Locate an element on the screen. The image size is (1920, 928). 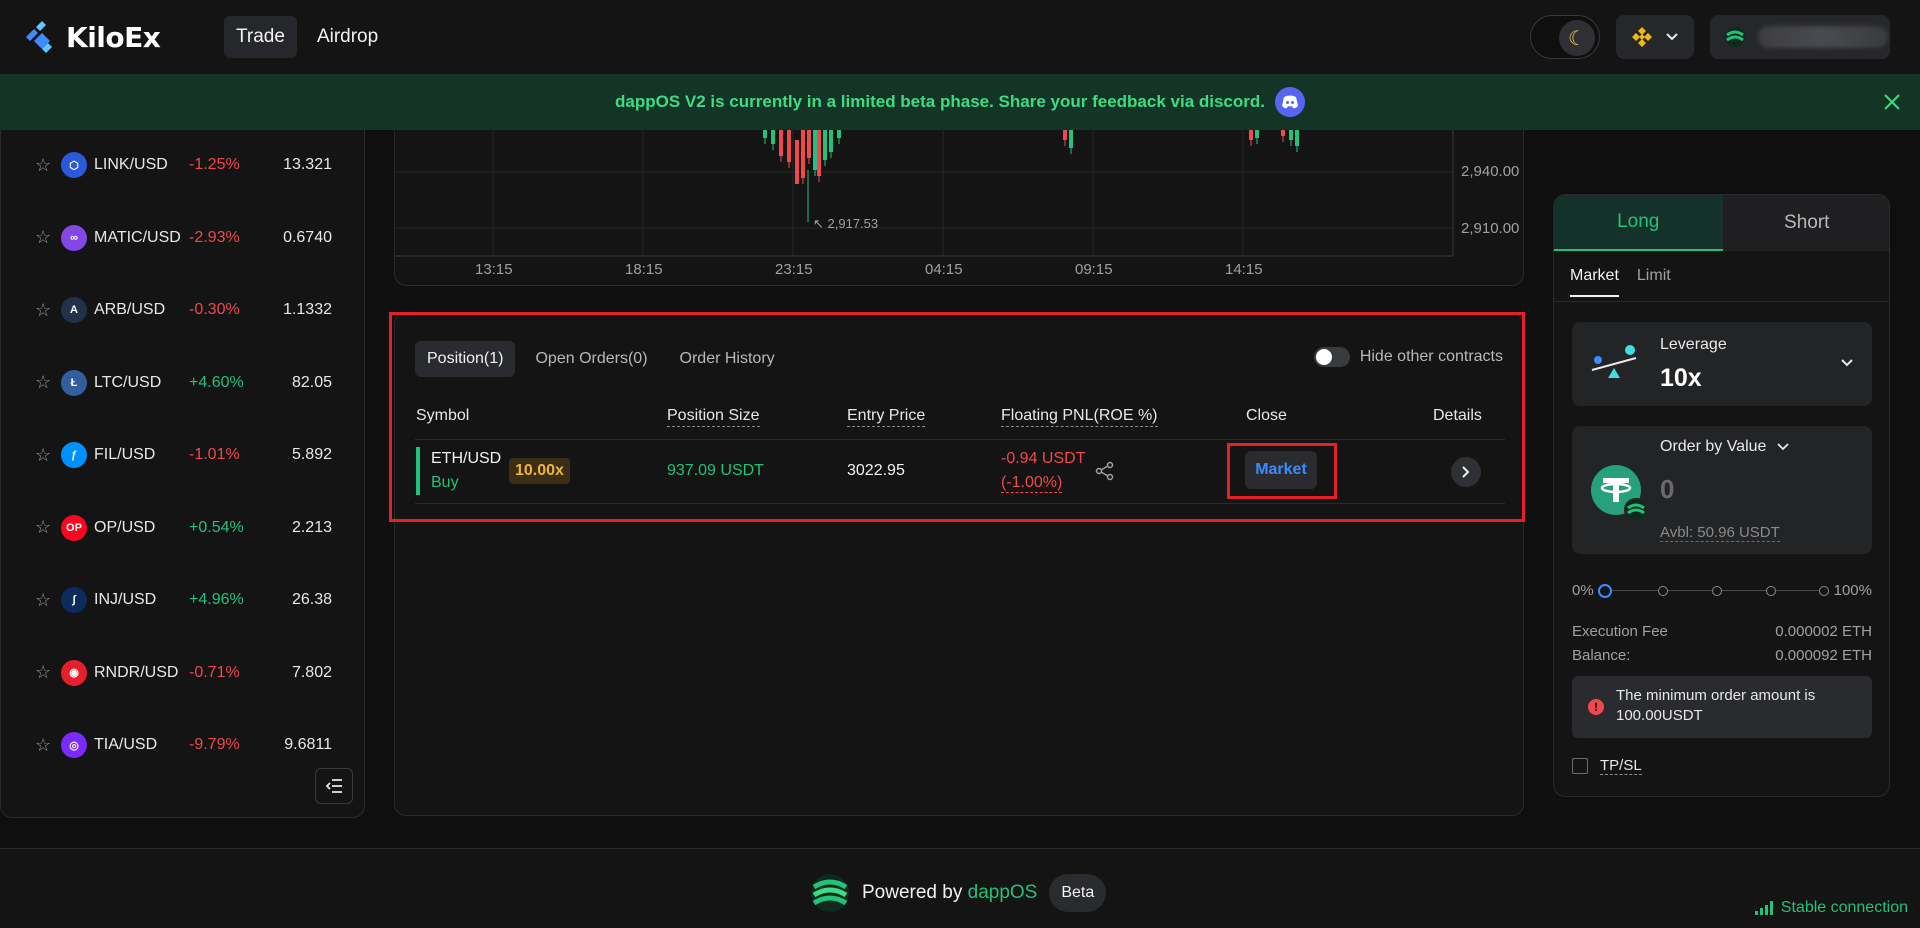
discord-icon is located at coordinates (1290, 102).